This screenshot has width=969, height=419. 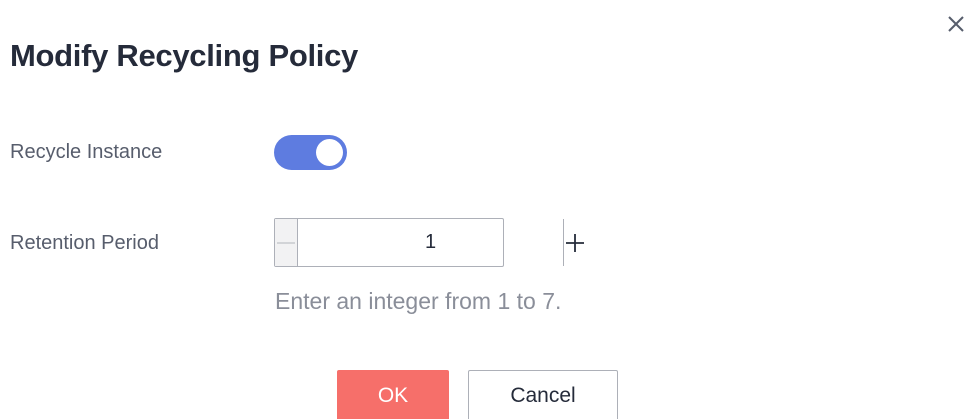 I want to click on dialog-title: Modify Recycling Policy, so click(x=184, y=55).